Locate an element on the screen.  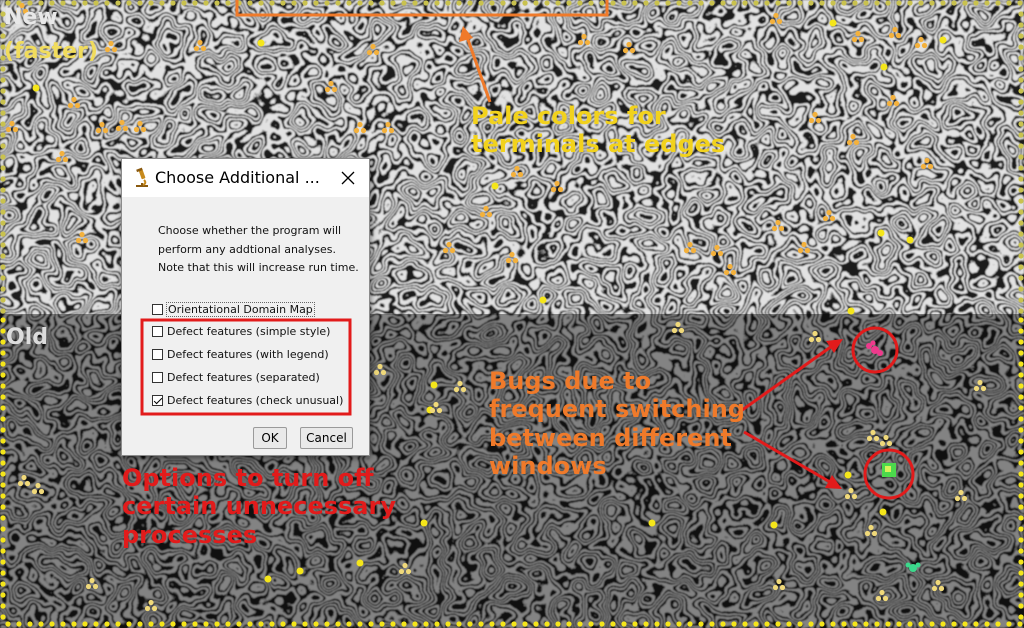
bug-green-marker is located at coordinates (889, 470).